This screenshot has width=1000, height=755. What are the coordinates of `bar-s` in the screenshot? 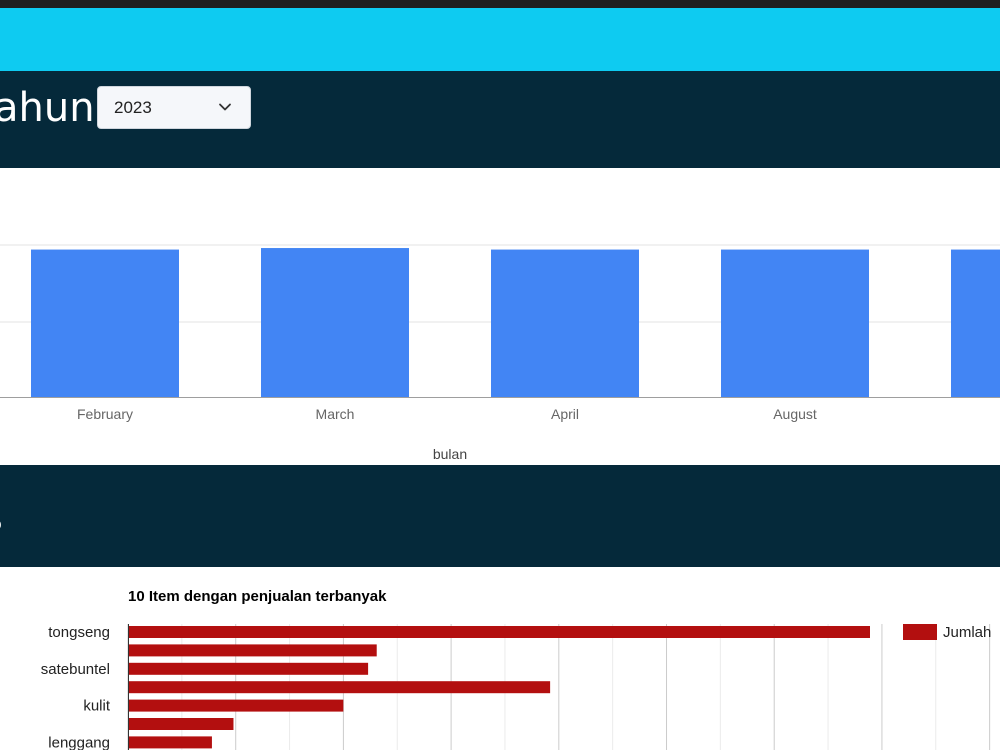 It's located at (975, 323).